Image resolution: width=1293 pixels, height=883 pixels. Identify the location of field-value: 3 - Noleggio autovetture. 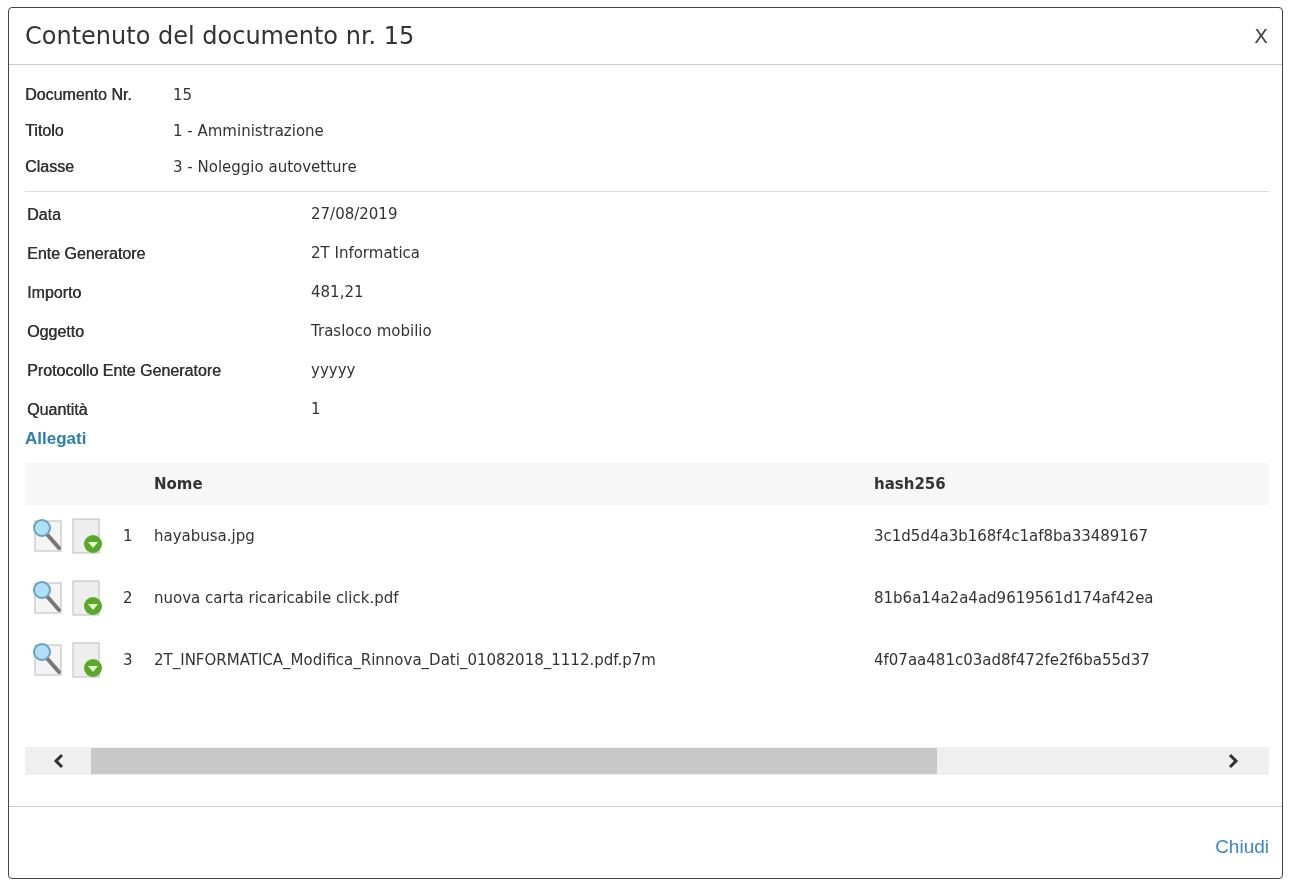
(265, 167).